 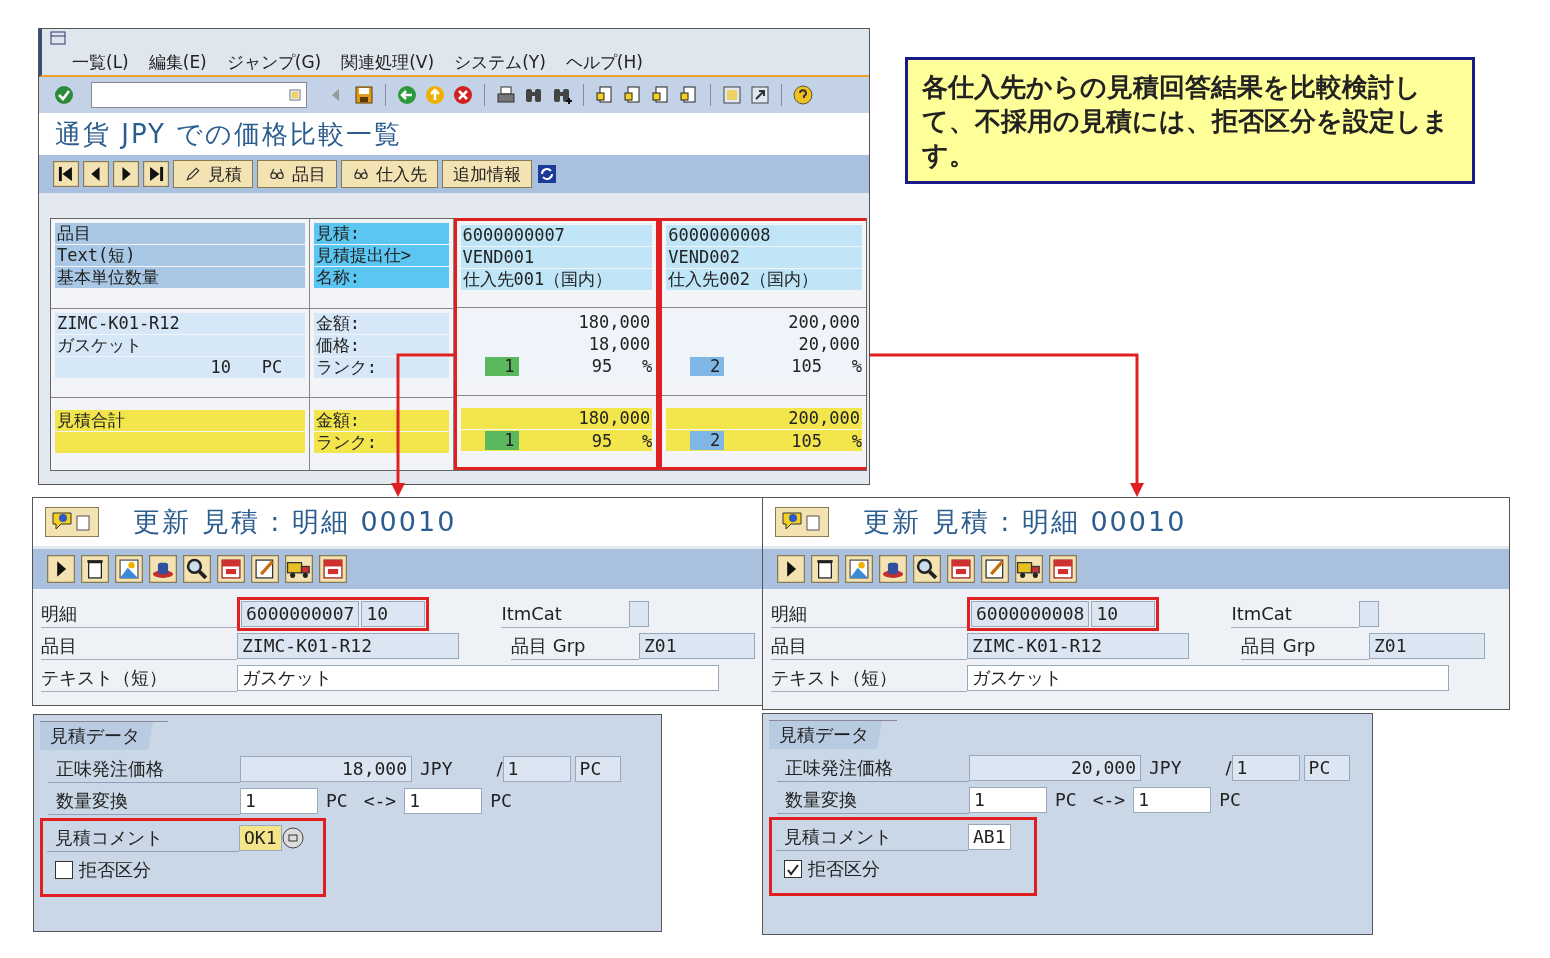 What do you see at coordinates (806, 366) in the screenshot?
I see `percent-value: 105` at bounding box center [806, 366].